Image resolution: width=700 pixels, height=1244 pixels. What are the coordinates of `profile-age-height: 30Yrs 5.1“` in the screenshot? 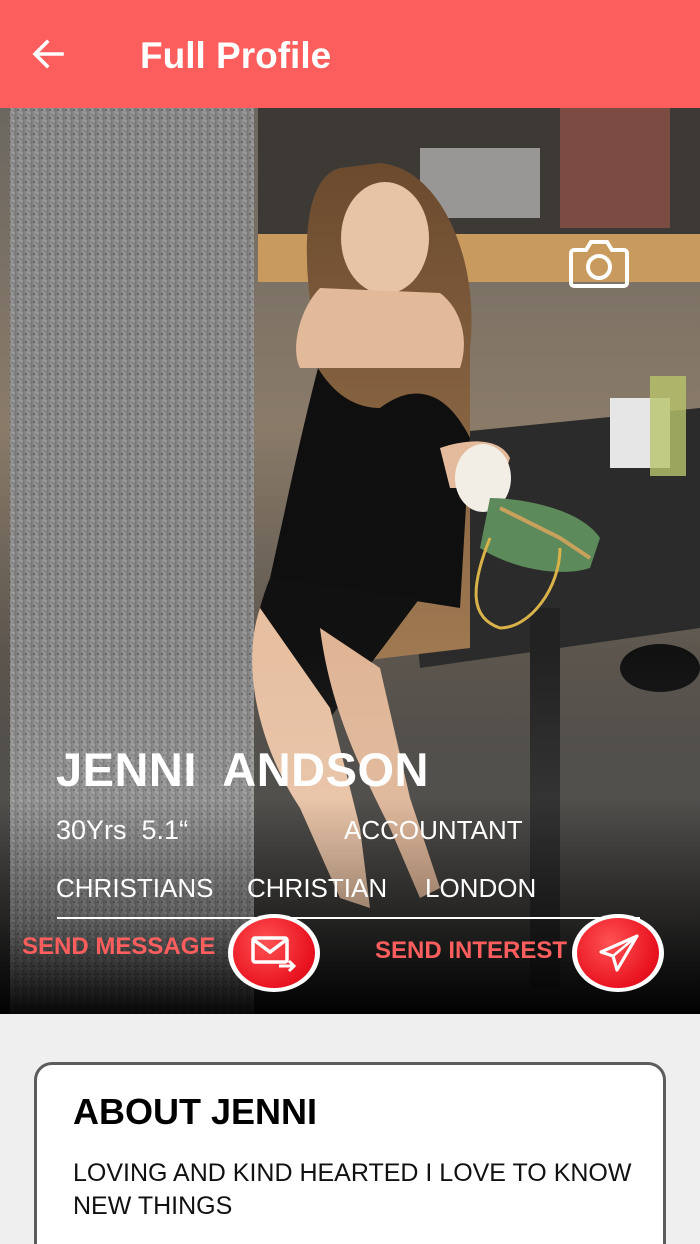 It's located at (122, 830).